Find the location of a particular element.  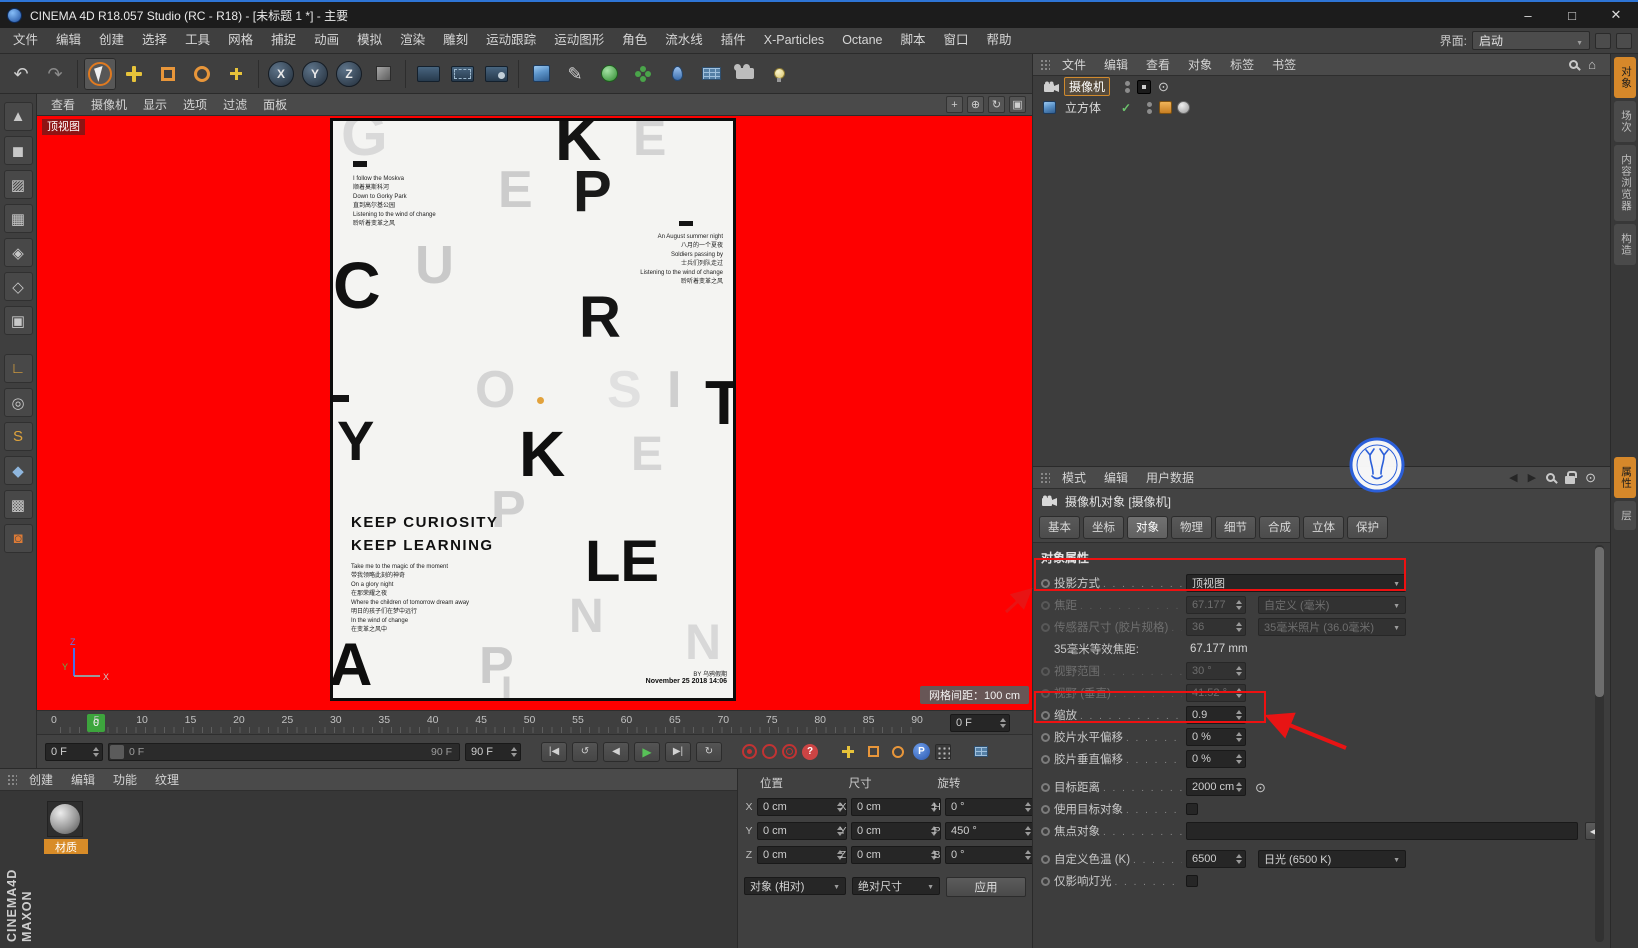

object-name-camera: 摄像机 is located at coordinates (1087, 86).